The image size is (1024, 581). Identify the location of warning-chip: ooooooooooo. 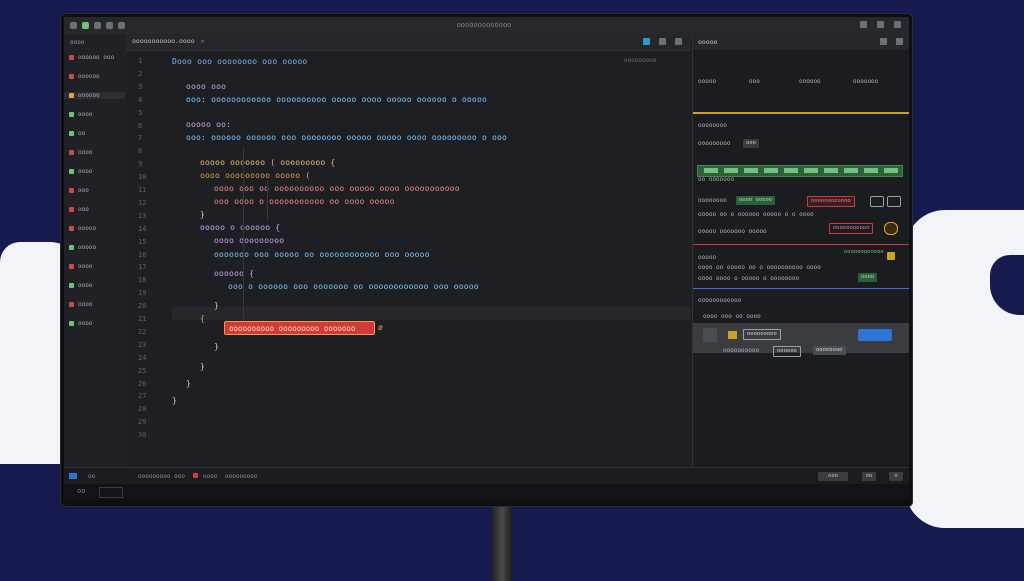
(851, 228).